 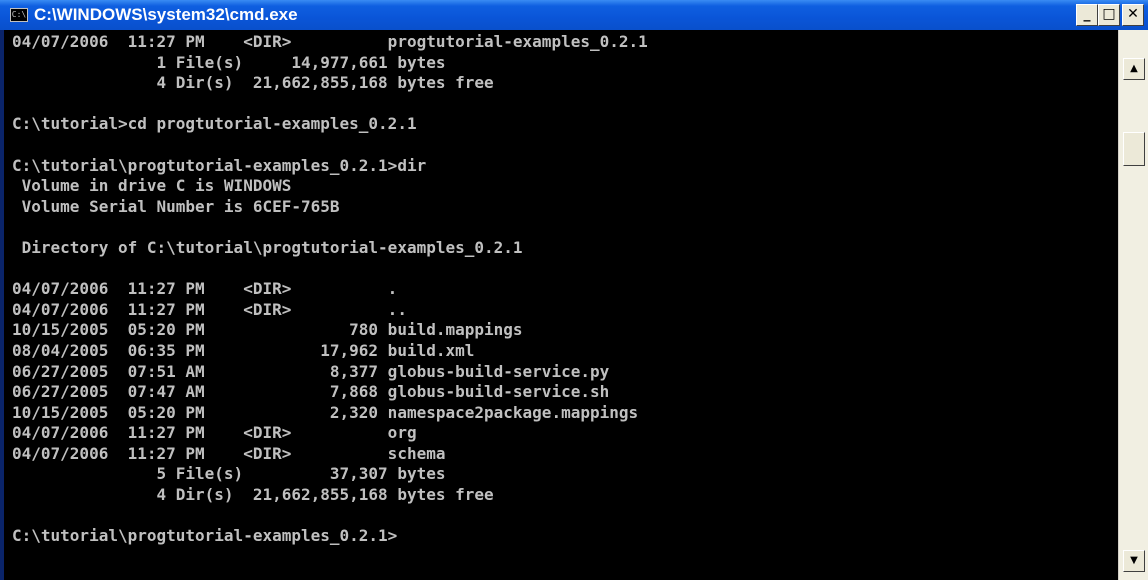 I want to click on console-app-icon: C:\, so click(x=19, y=15).